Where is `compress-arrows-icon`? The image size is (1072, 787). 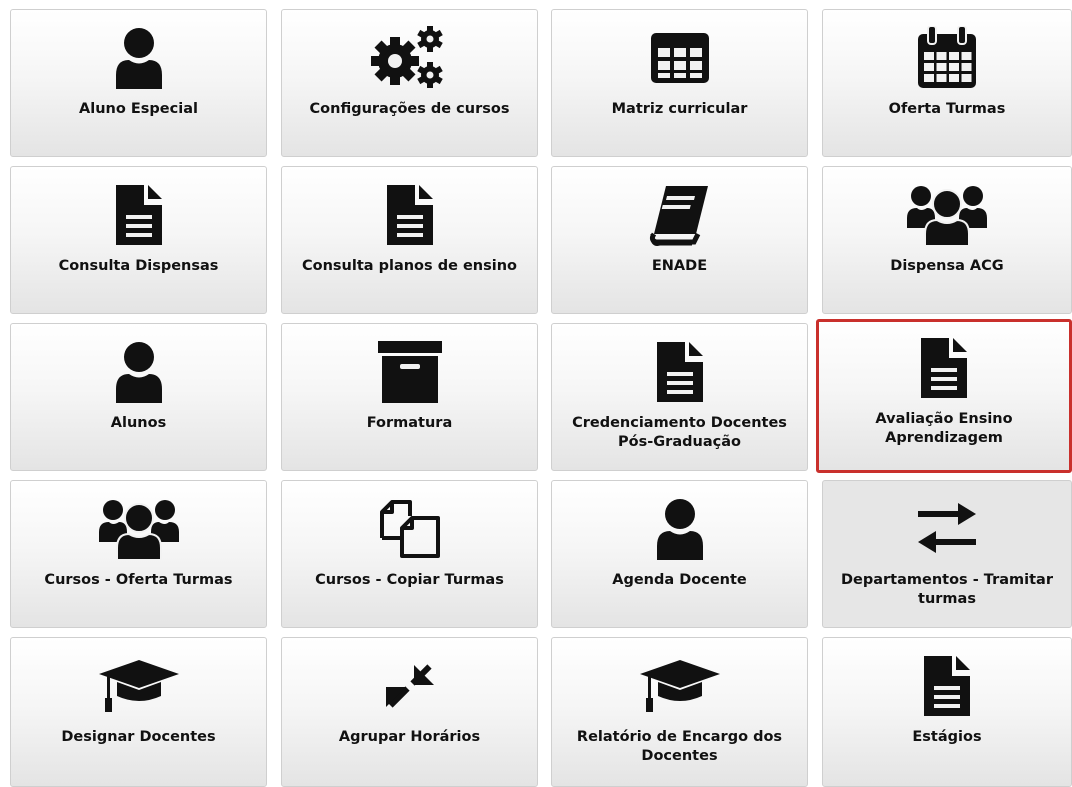 compress-arrows-icon is located at coordinates (409, 686).